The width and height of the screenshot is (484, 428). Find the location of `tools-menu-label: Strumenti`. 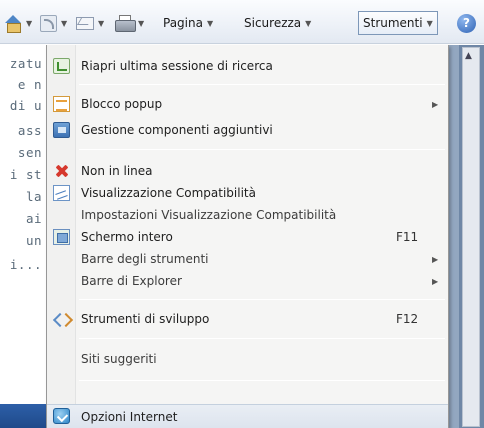

tools-menu-label: Strumenti is located at coordinates (393, 23).